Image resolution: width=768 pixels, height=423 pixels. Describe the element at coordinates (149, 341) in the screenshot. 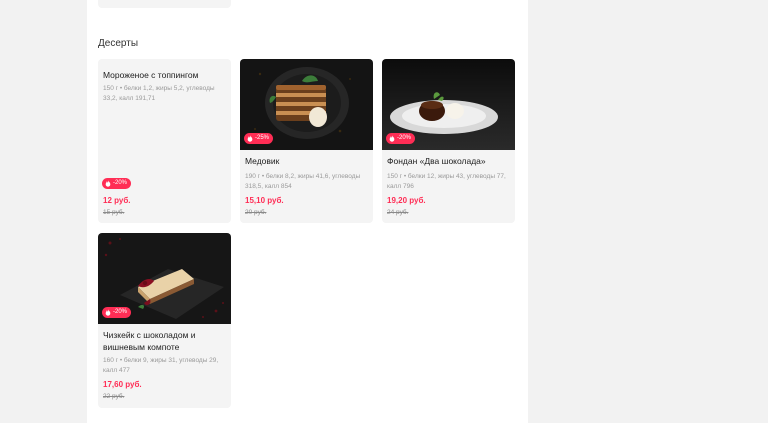

I see `product-name: Чизкейк с шоколадом и вишневым компоте` at that location.